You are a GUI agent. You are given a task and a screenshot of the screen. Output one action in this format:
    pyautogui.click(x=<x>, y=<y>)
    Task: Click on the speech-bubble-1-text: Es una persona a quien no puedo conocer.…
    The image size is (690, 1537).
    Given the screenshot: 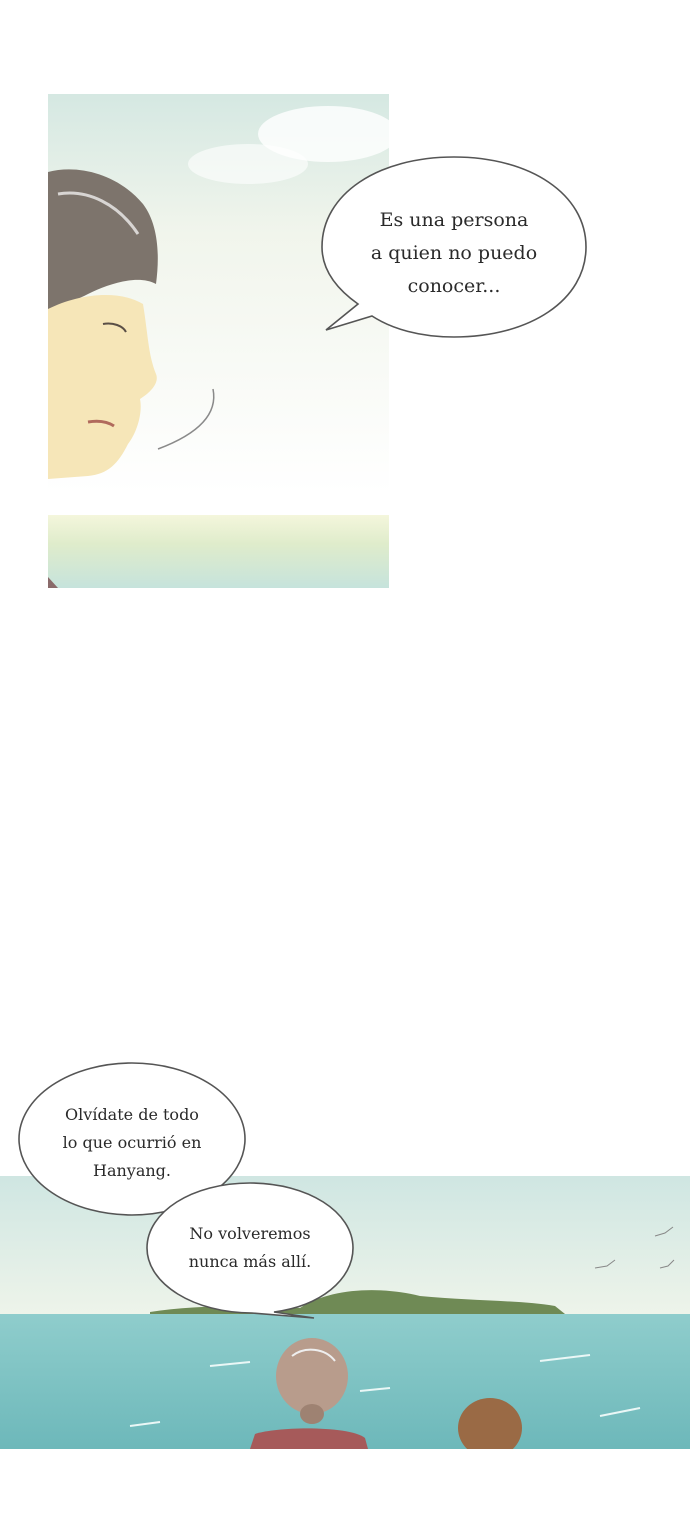 What is the action you would take?
    pyautogui.click(x=454, y=253)
    